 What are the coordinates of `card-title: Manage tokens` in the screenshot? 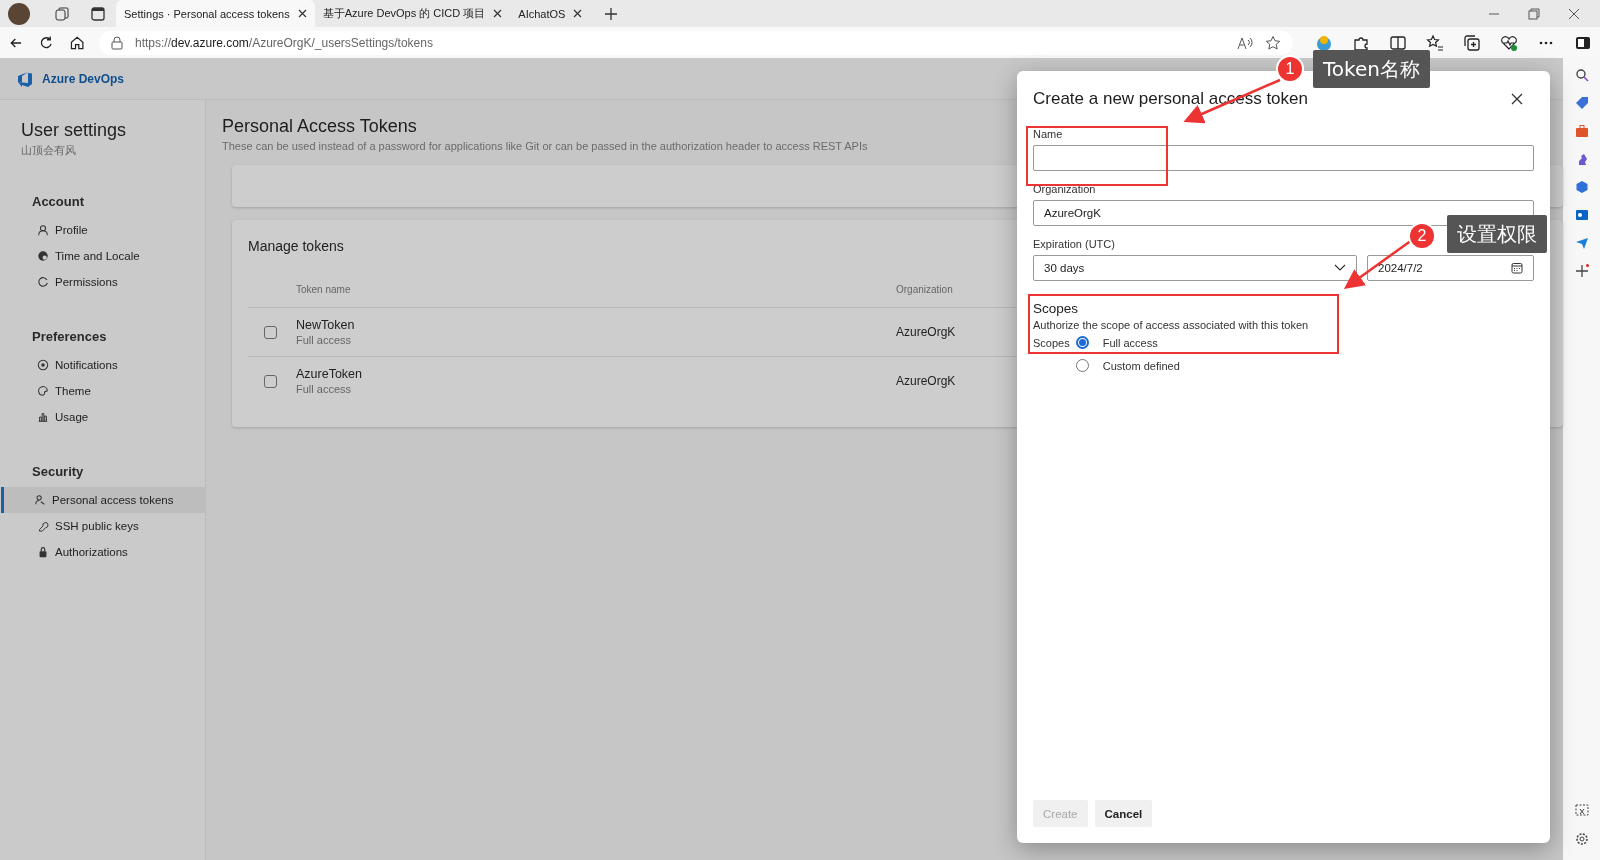 It's located at (296, 246).